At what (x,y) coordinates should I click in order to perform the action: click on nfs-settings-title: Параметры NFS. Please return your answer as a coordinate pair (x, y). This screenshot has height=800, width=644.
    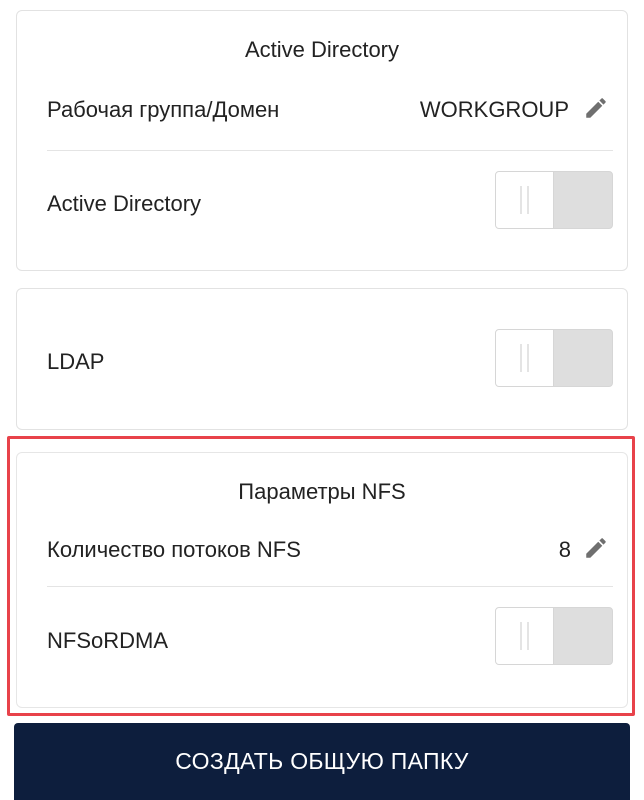
    Looking at the image, I should click on (322, 491).